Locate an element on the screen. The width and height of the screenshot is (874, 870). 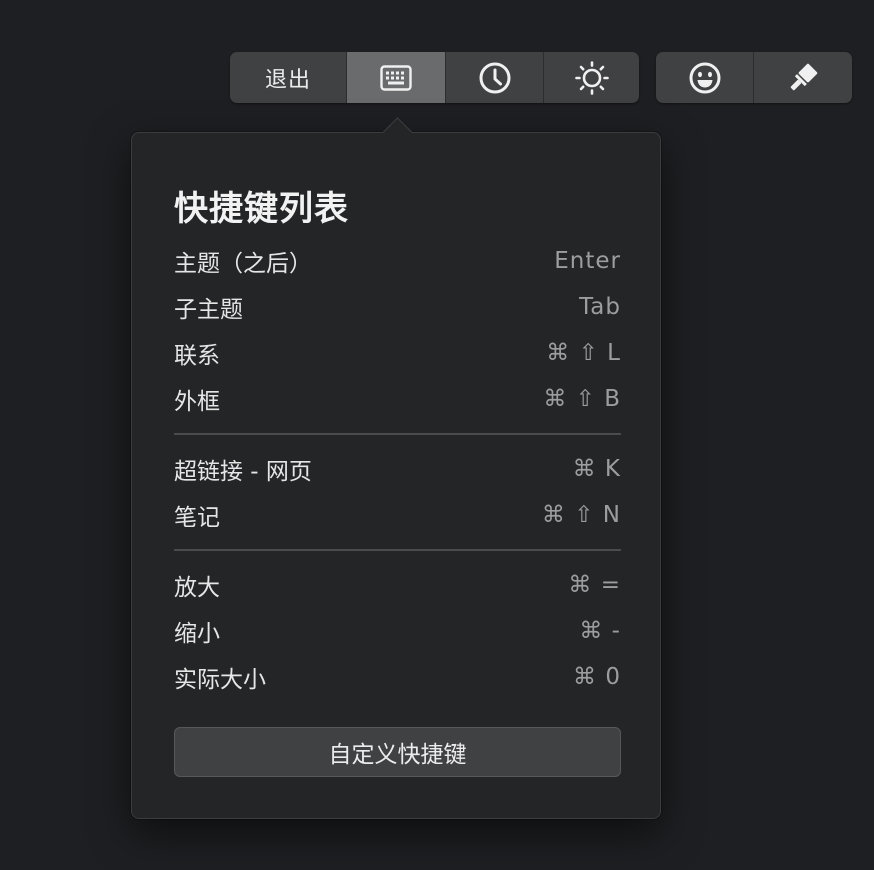
shortcut-row: 缩小 ⌘ - is located at coordinates (397, 631).